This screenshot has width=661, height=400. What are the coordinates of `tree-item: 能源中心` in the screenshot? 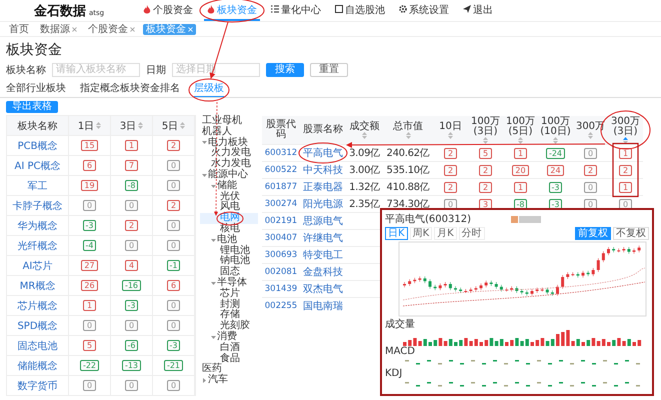 It's located at (229, 175).